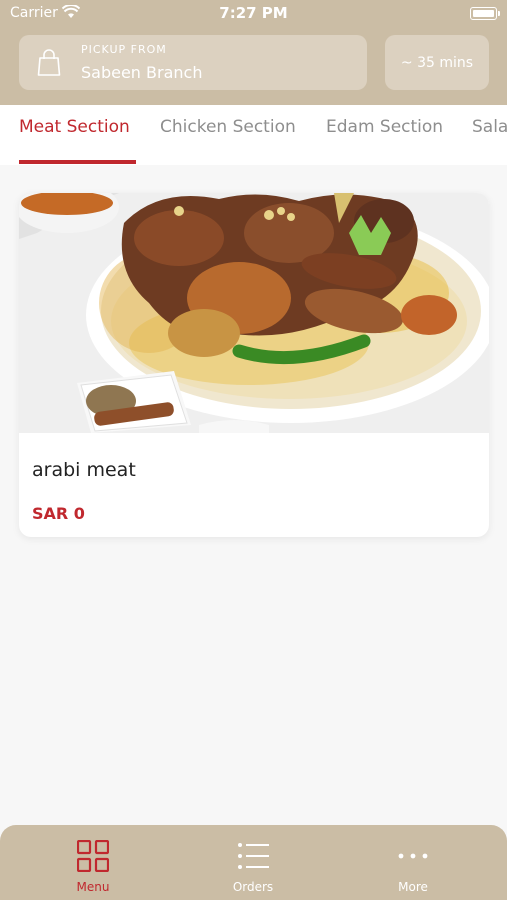  What do you see at coordinates (193, 62) in the screenshot?
I see `pickup-branch-selector: PICKUP FROM Sabeen Branch` at bounding box center [193, 62].